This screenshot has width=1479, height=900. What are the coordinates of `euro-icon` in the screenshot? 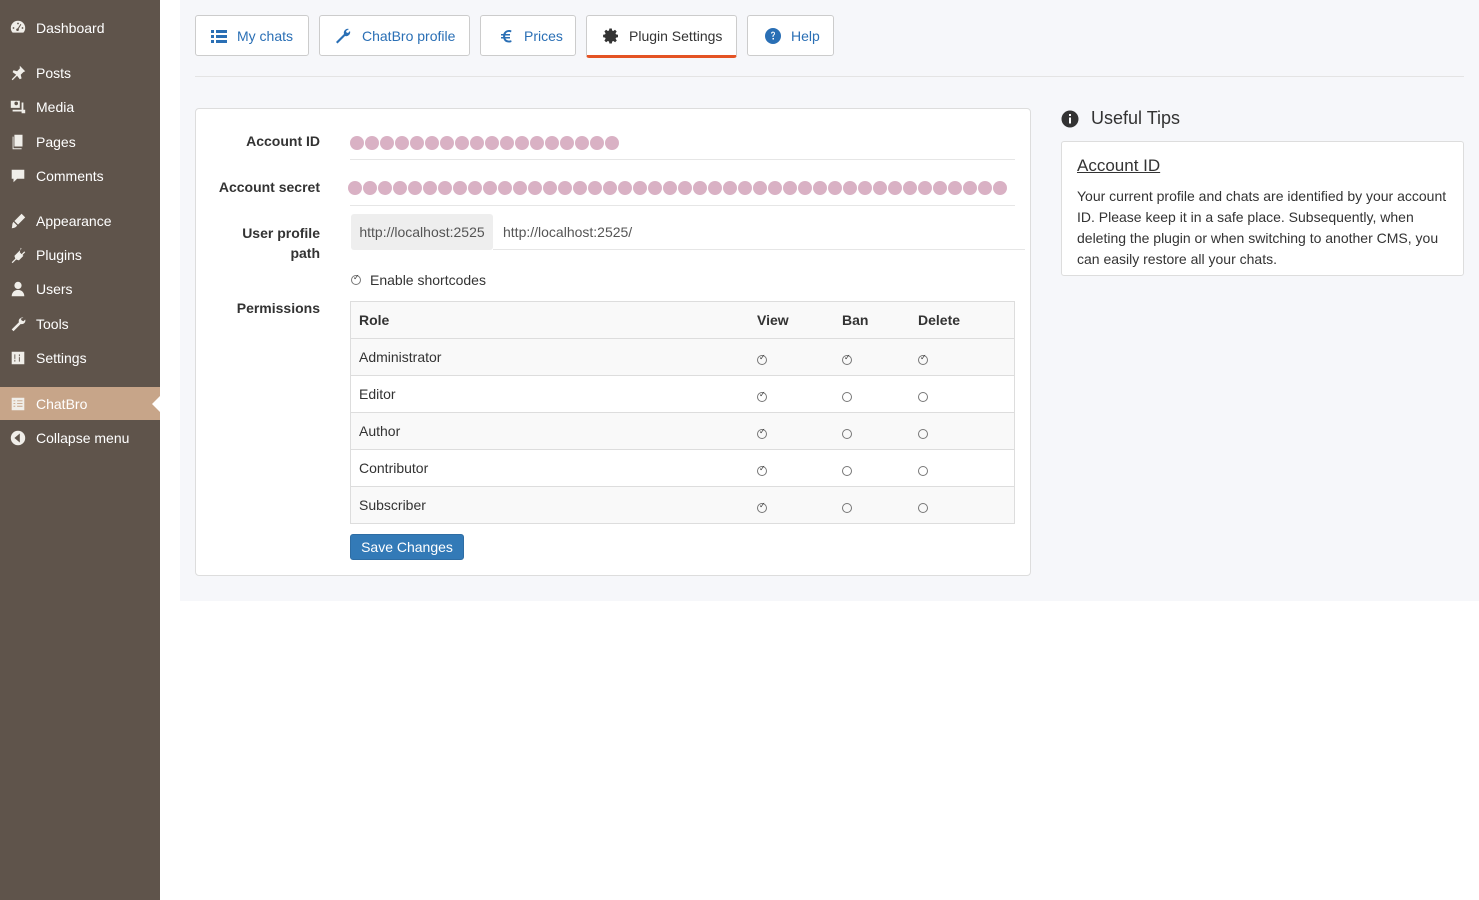 It's located at (506, 36).